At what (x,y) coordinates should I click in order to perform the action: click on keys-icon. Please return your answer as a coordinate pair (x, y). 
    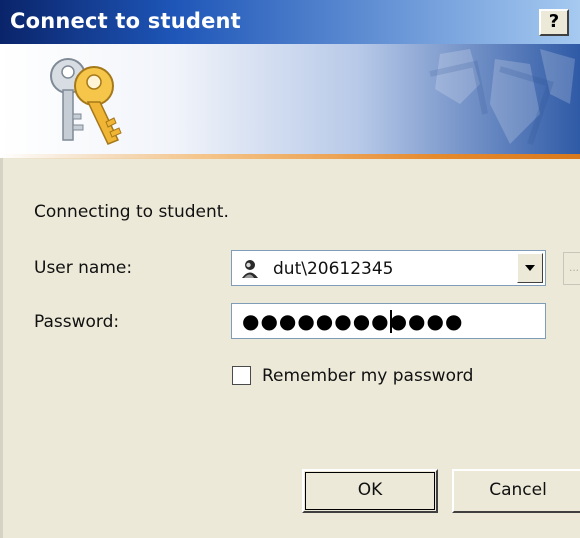
    Looking at the image, I should click on (86, 101).